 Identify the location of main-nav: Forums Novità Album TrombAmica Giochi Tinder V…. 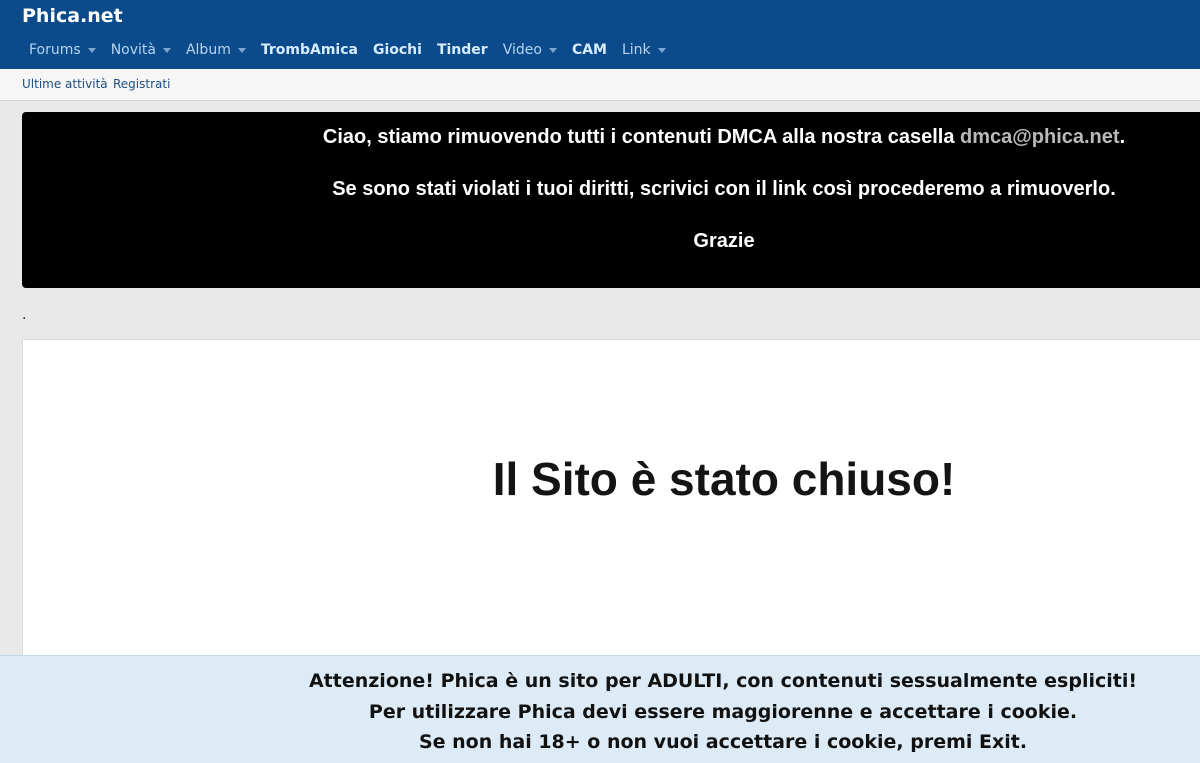
(351, 50).